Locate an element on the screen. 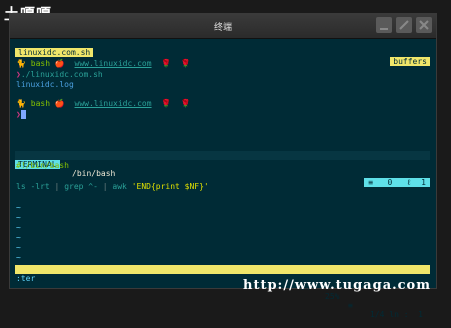 This screenshot has width=451, height=328. text-cursor is located at coordinates (23, 114).